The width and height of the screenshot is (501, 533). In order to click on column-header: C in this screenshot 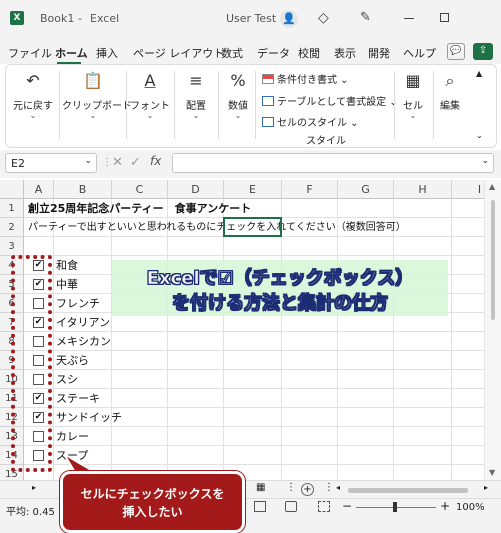, I will do `click(140, 189)`.